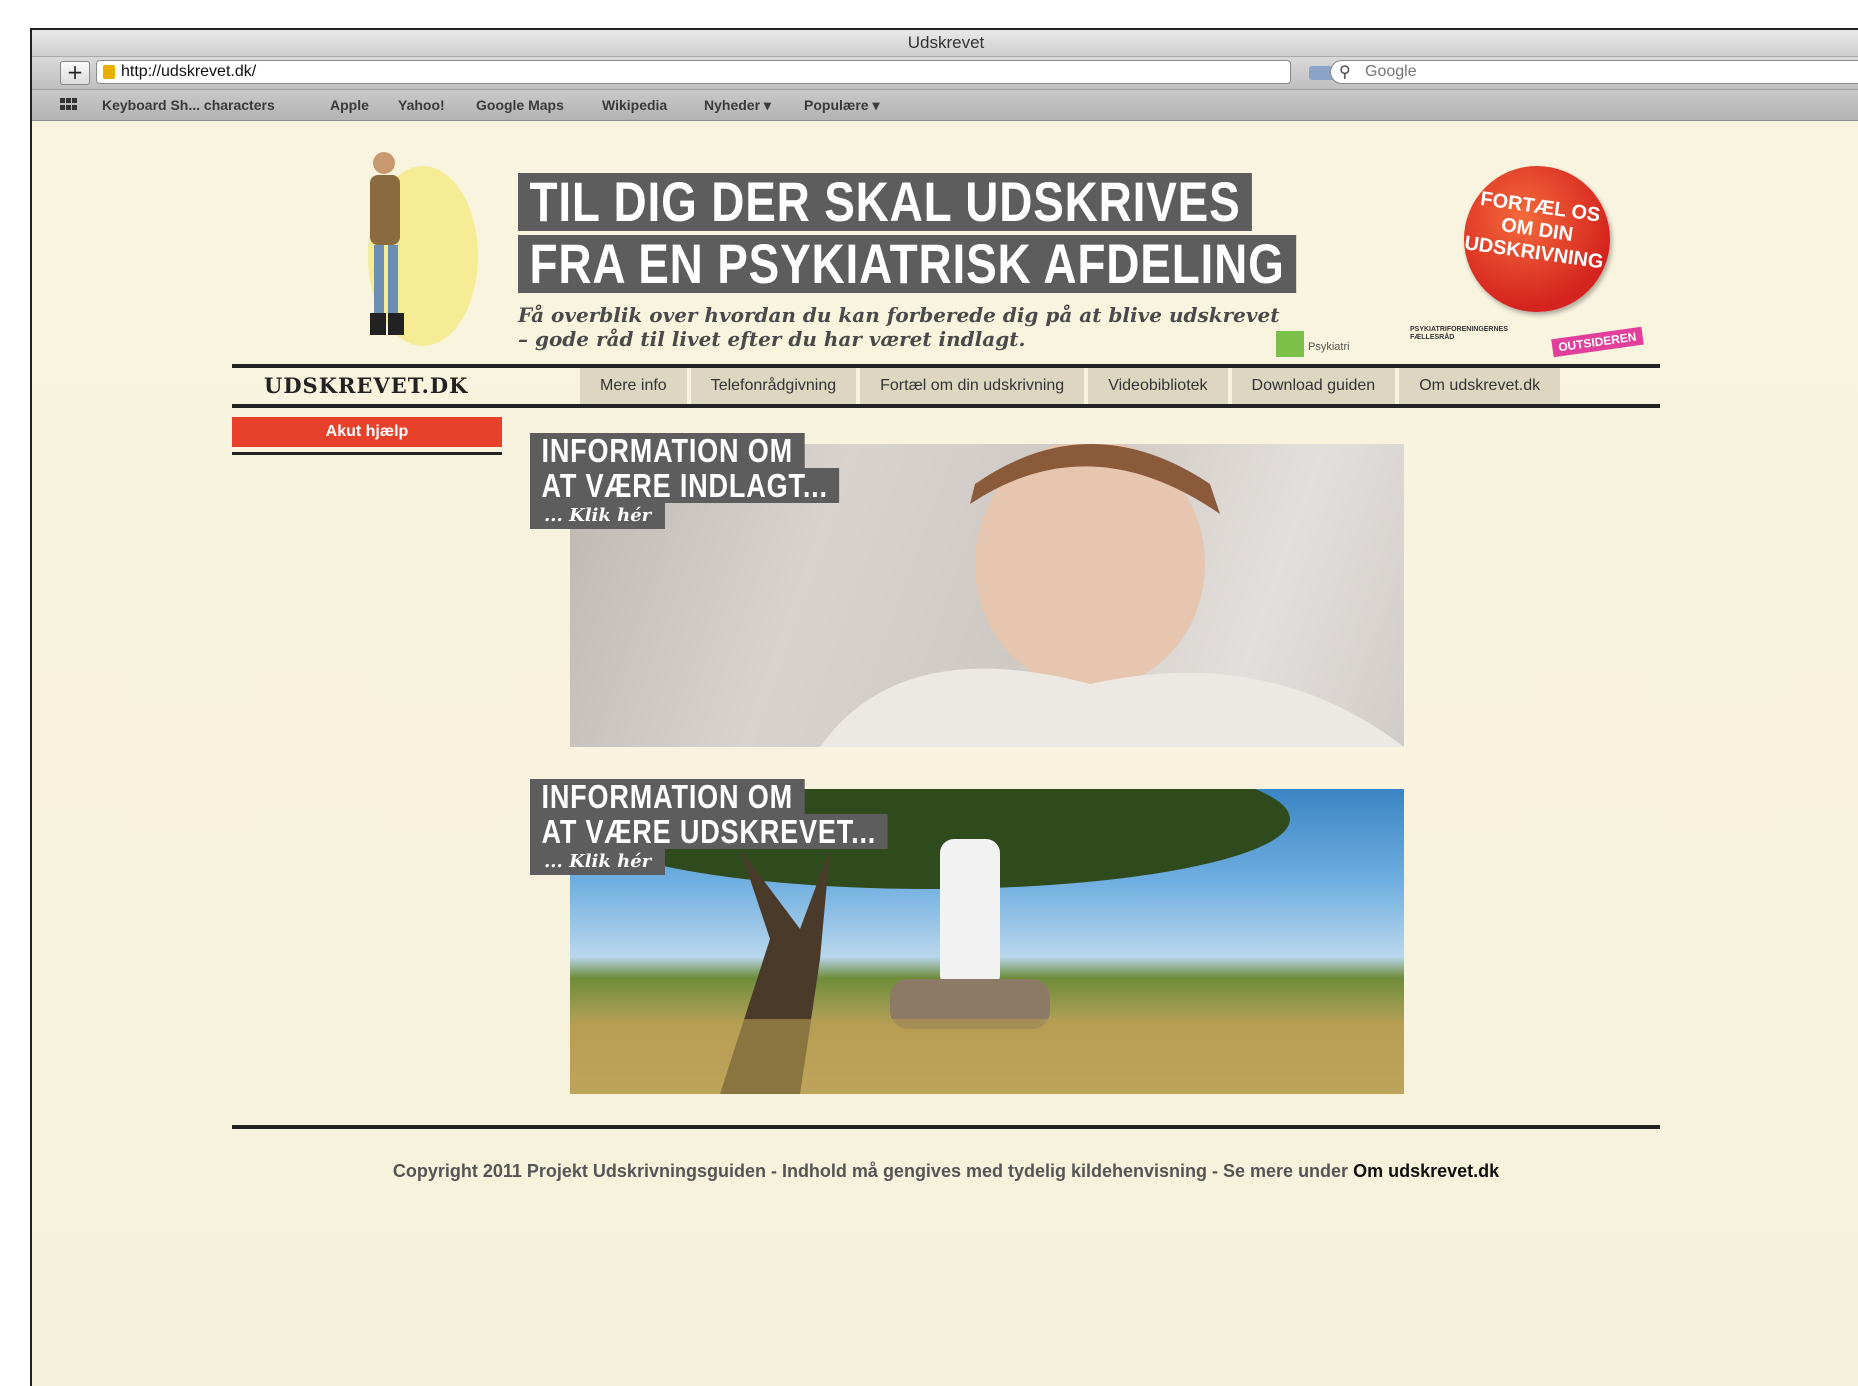  Describe the element at coordinates (1480, 386) in the screenshot. I see `nav-item-om-udskrevet: Om udskrevet.dk` at that location.